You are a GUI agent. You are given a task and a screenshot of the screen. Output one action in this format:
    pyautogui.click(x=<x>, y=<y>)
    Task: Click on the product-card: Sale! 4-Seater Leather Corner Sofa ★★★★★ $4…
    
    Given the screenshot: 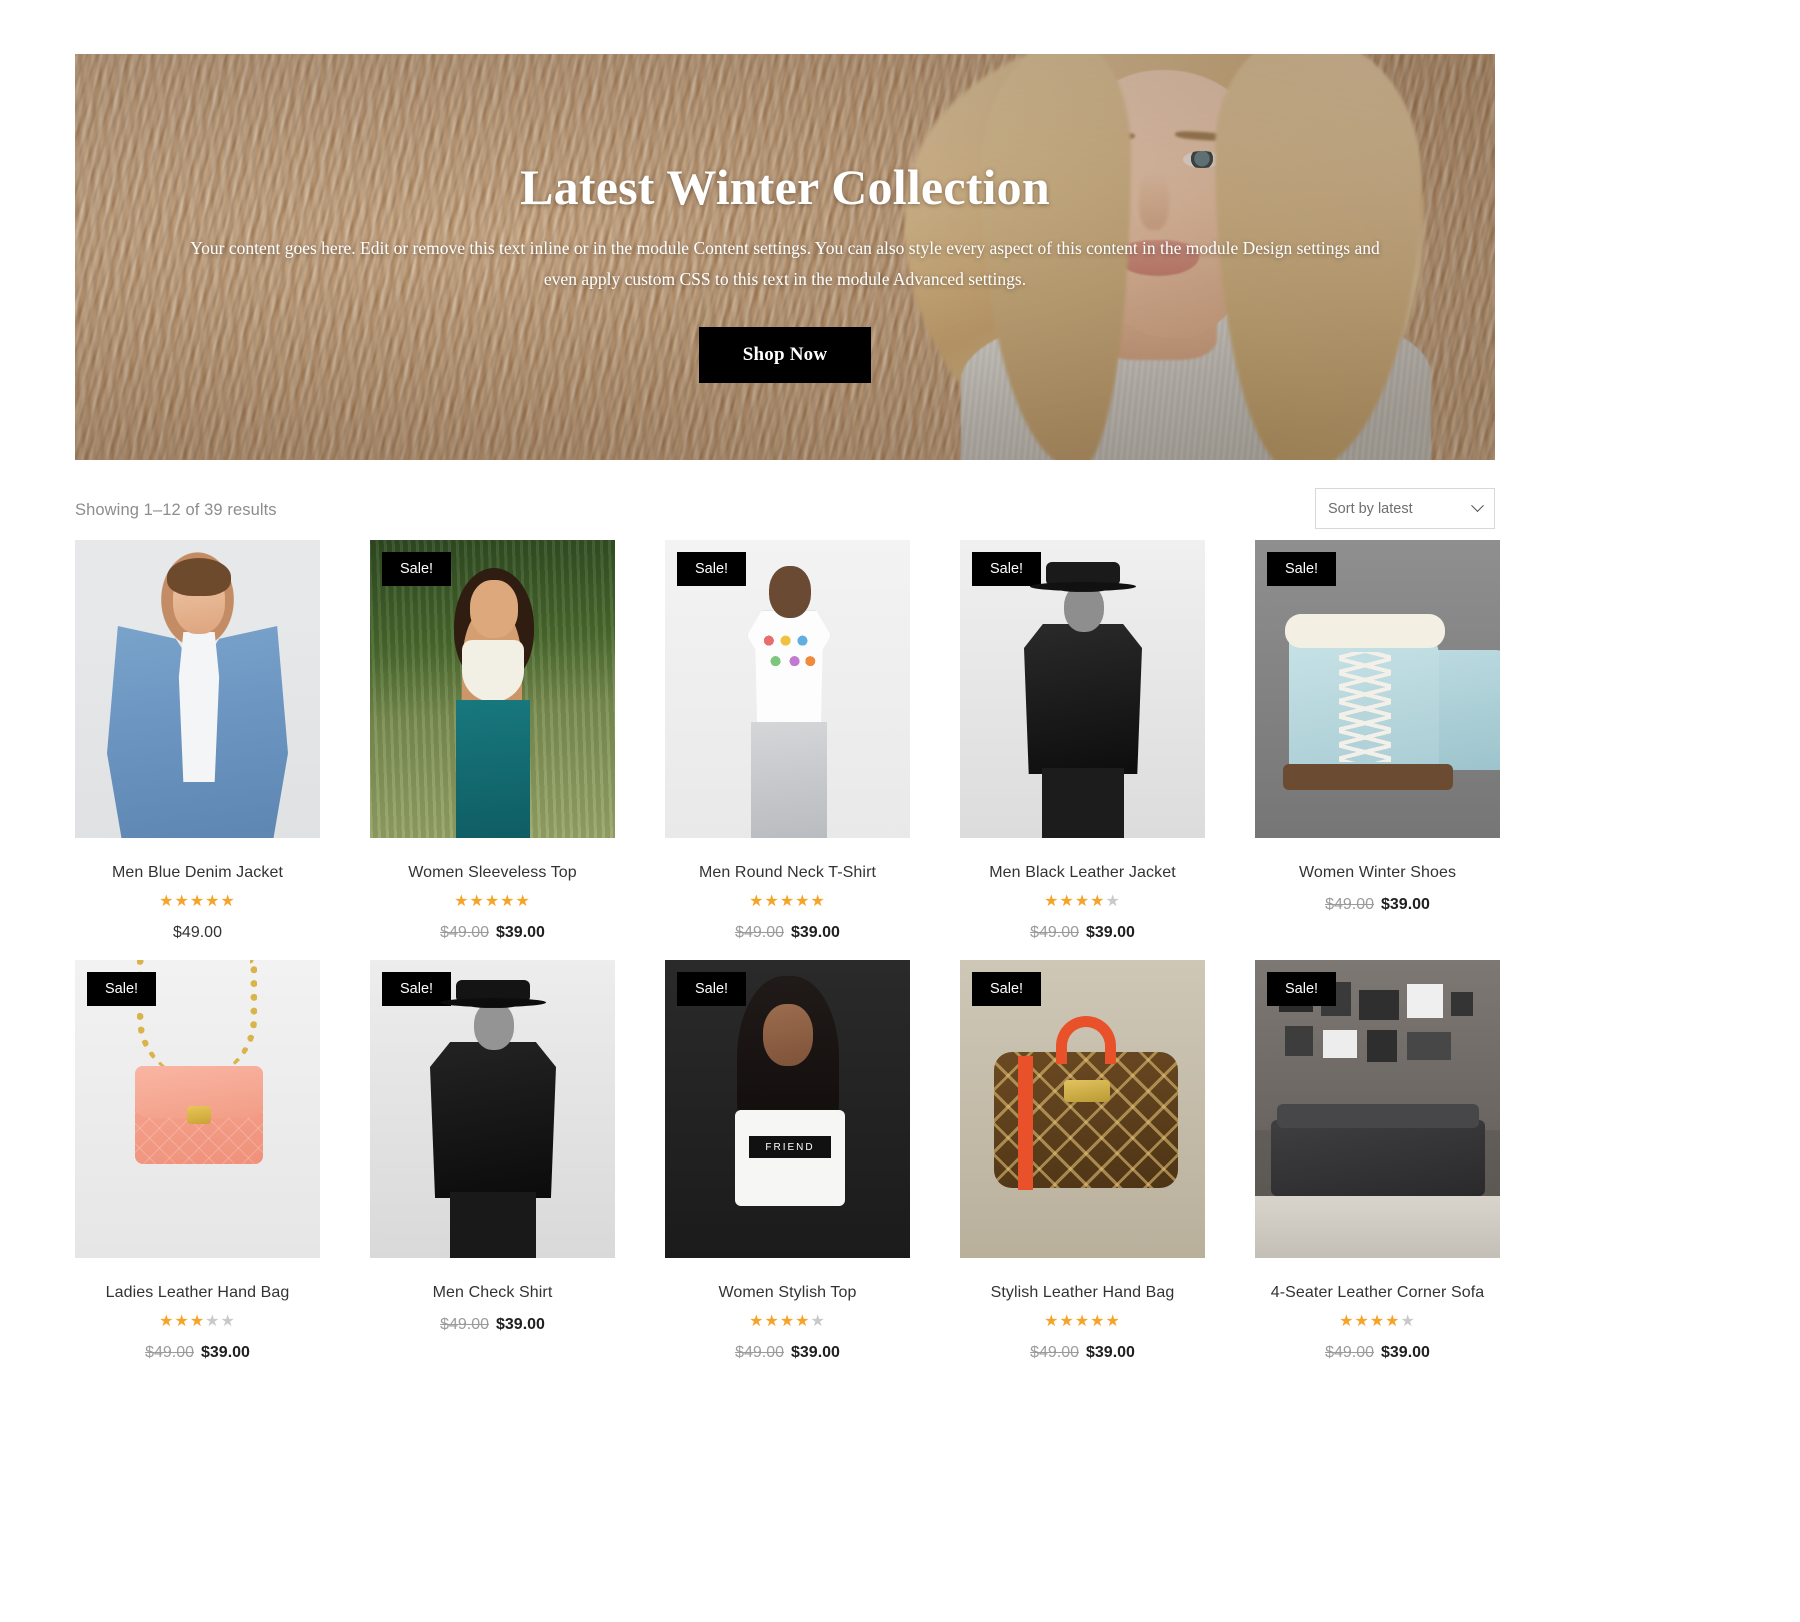 What is the action you would take?
    pyautogui.click(x=1377, y=1161)
    